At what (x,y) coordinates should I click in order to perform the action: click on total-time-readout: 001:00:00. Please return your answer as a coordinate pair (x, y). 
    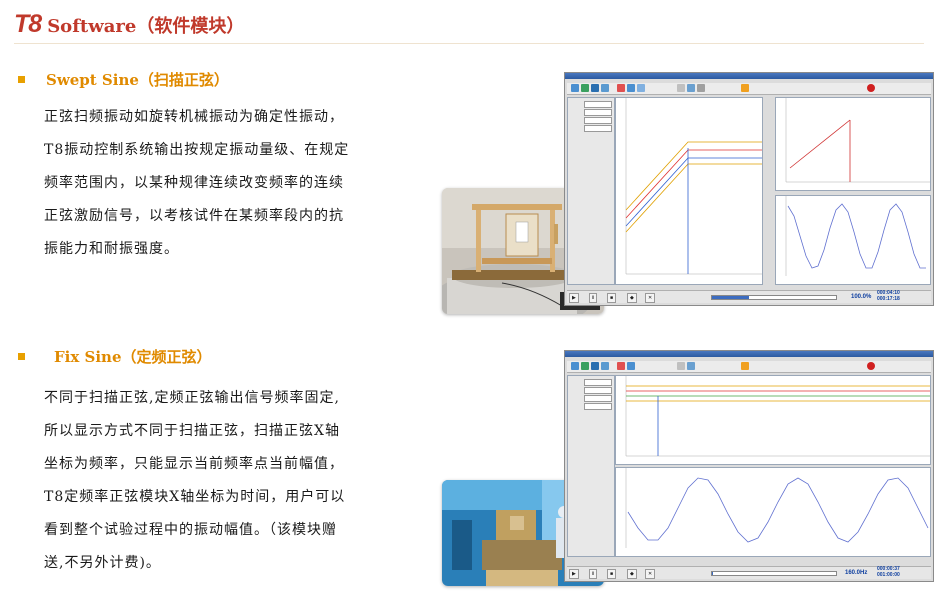
    Looking at the image, I should click on (888, 575).